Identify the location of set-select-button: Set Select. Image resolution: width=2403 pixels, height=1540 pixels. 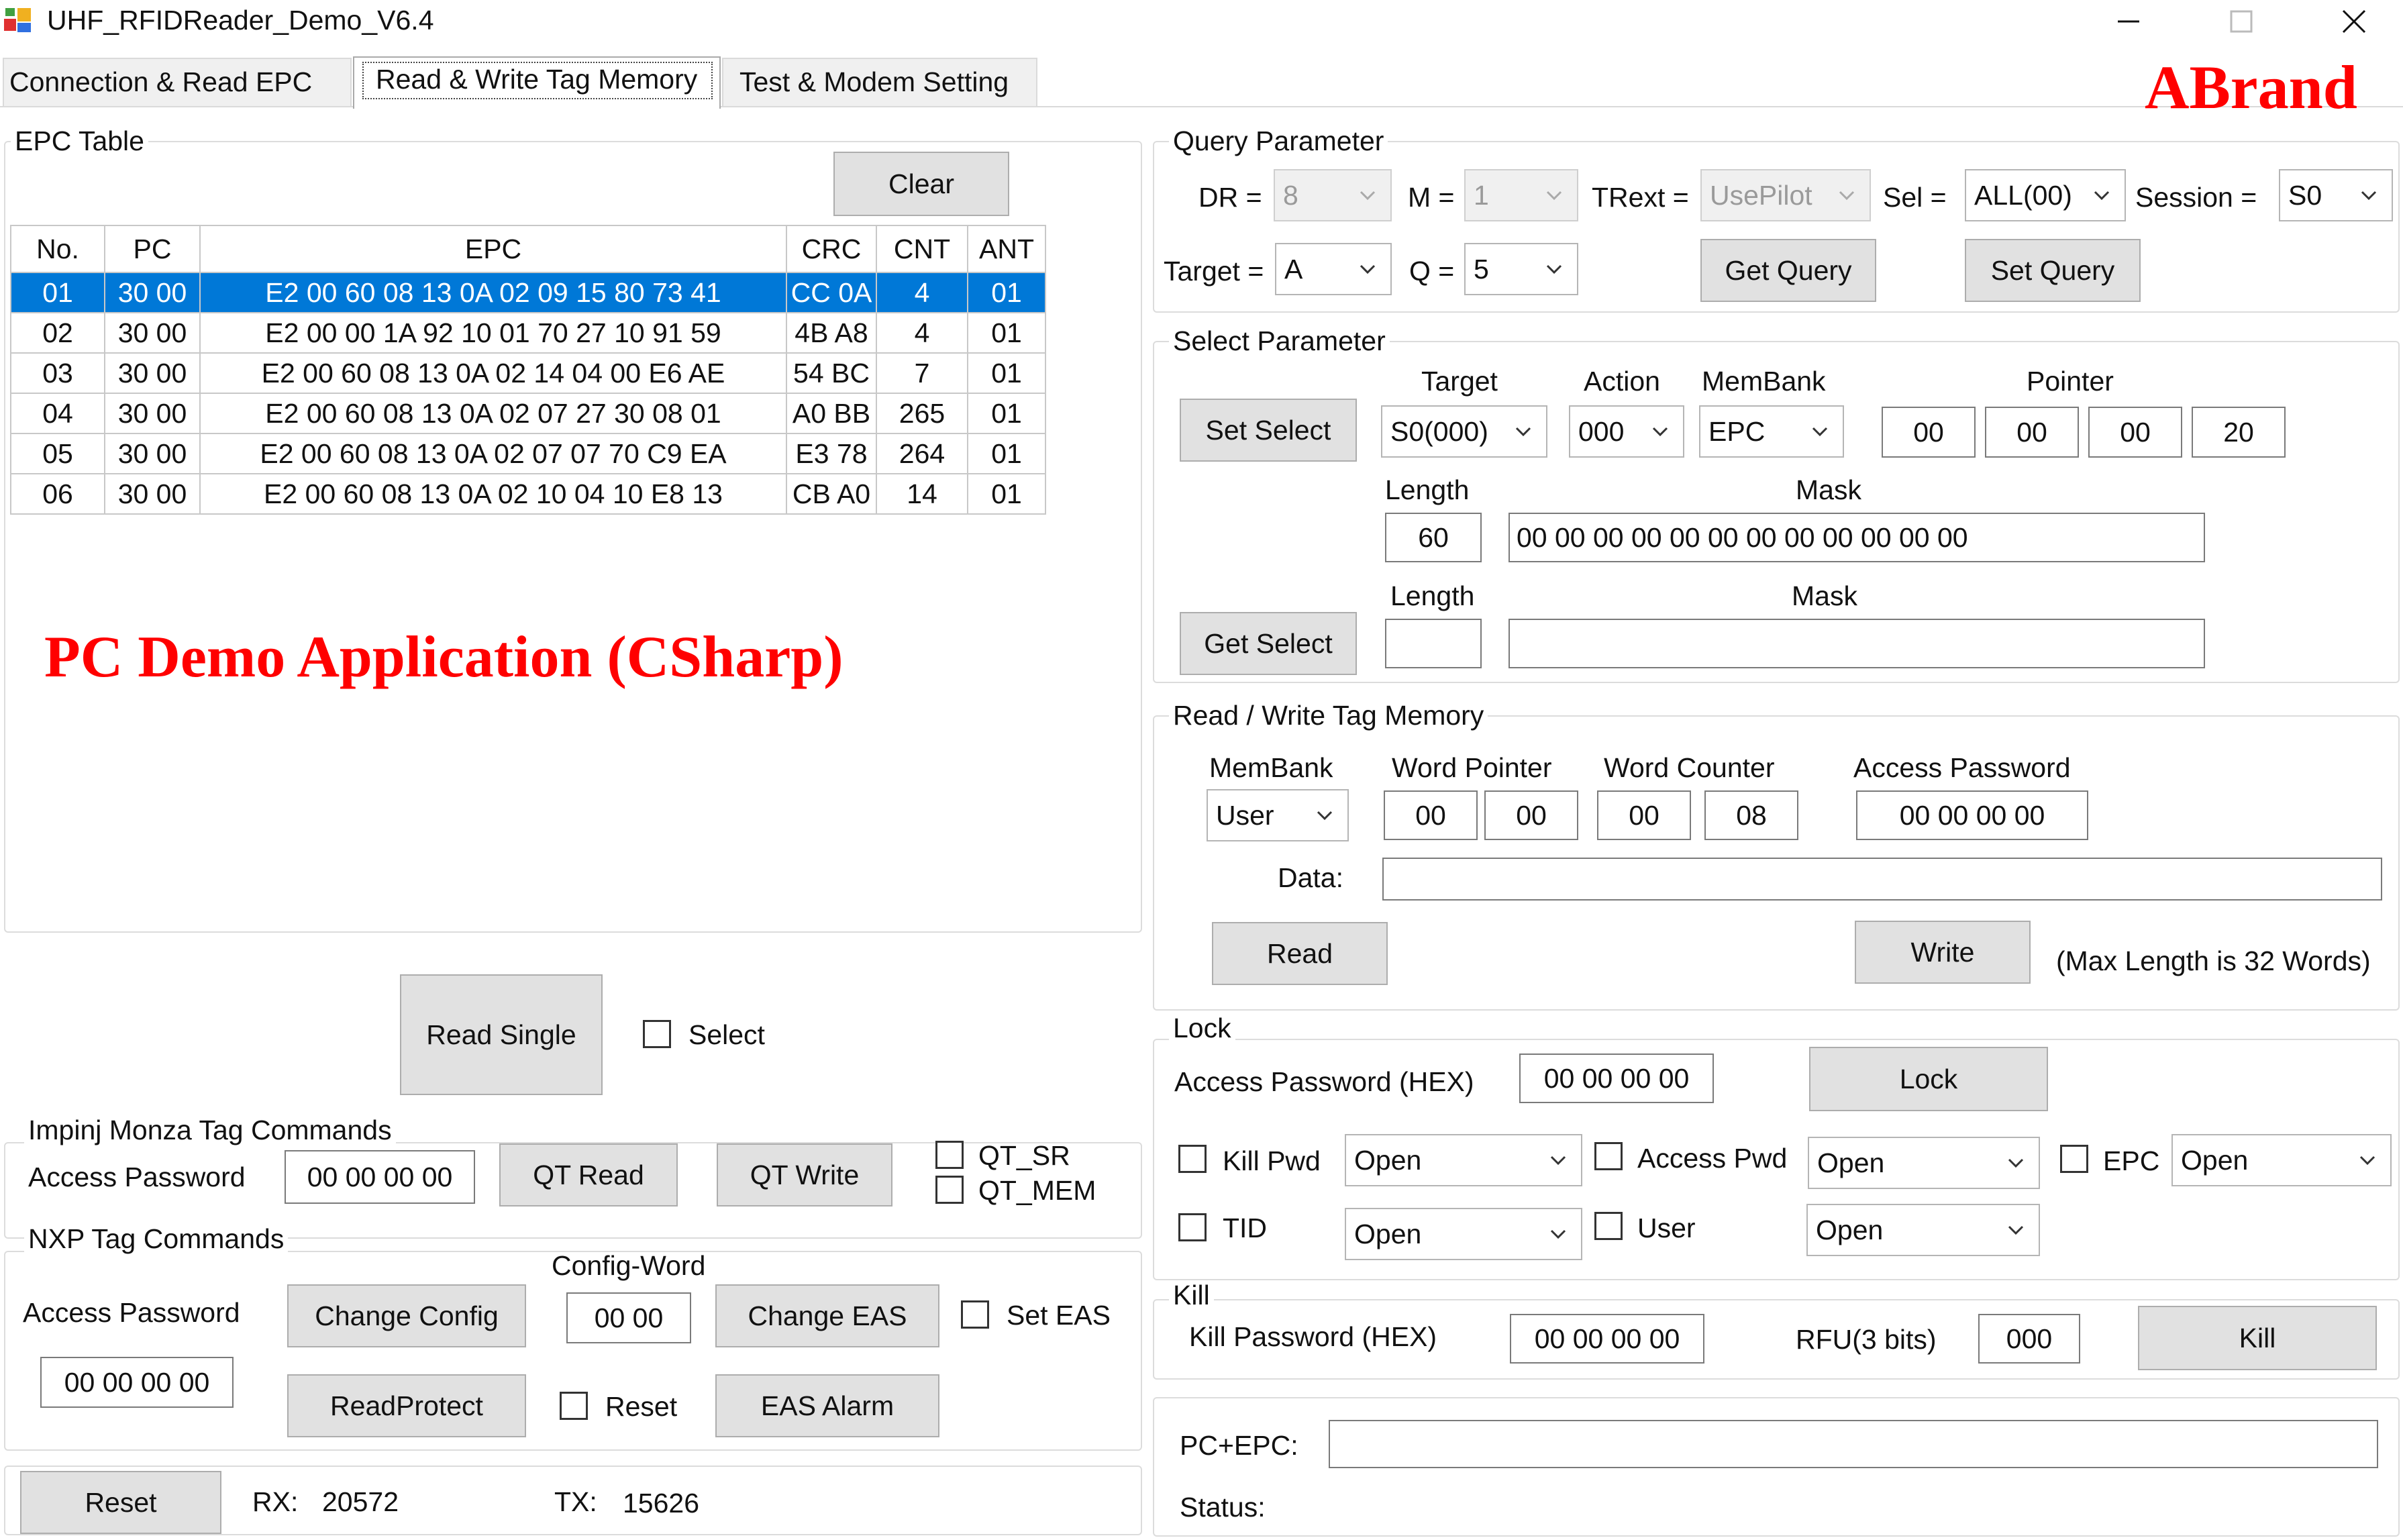
(1268, 430).